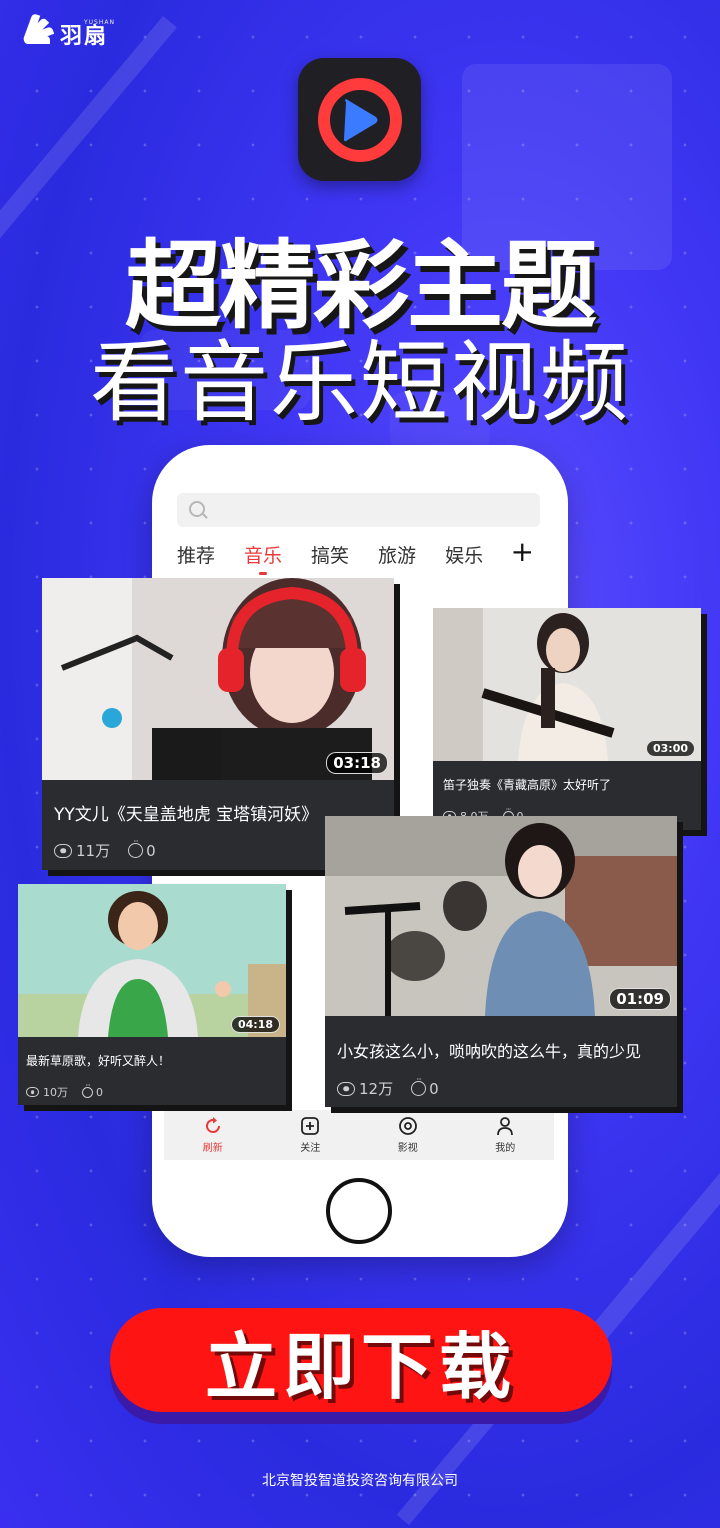  I want to click on video-title: 最新草原歌，好听又醉人！, so click(98, 1061).